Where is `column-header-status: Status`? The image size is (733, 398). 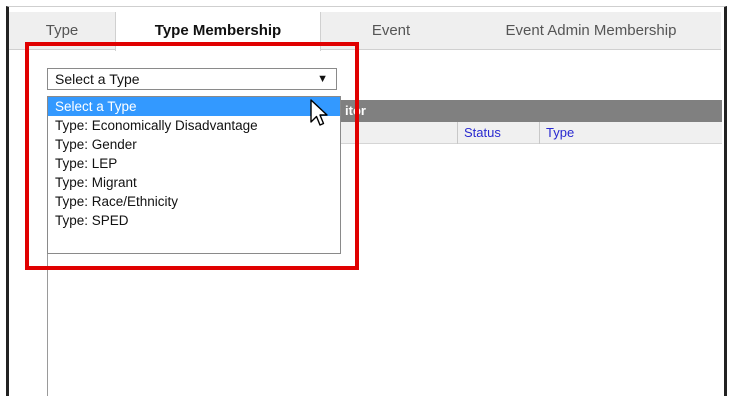 column-header-status: Status is located at coordinates (498, 133).